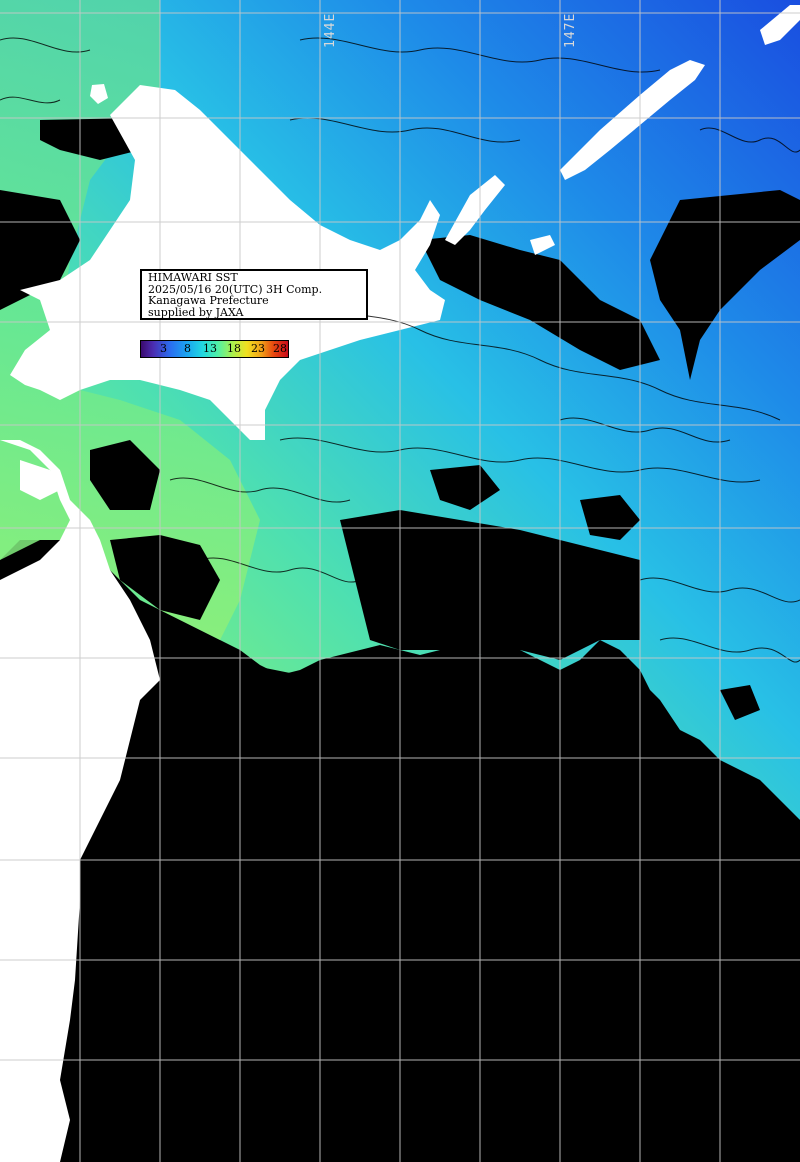 The width and height of the screenshot is (800, 1162). I want to click on legend-tick-28: 28, so click(280, 348).